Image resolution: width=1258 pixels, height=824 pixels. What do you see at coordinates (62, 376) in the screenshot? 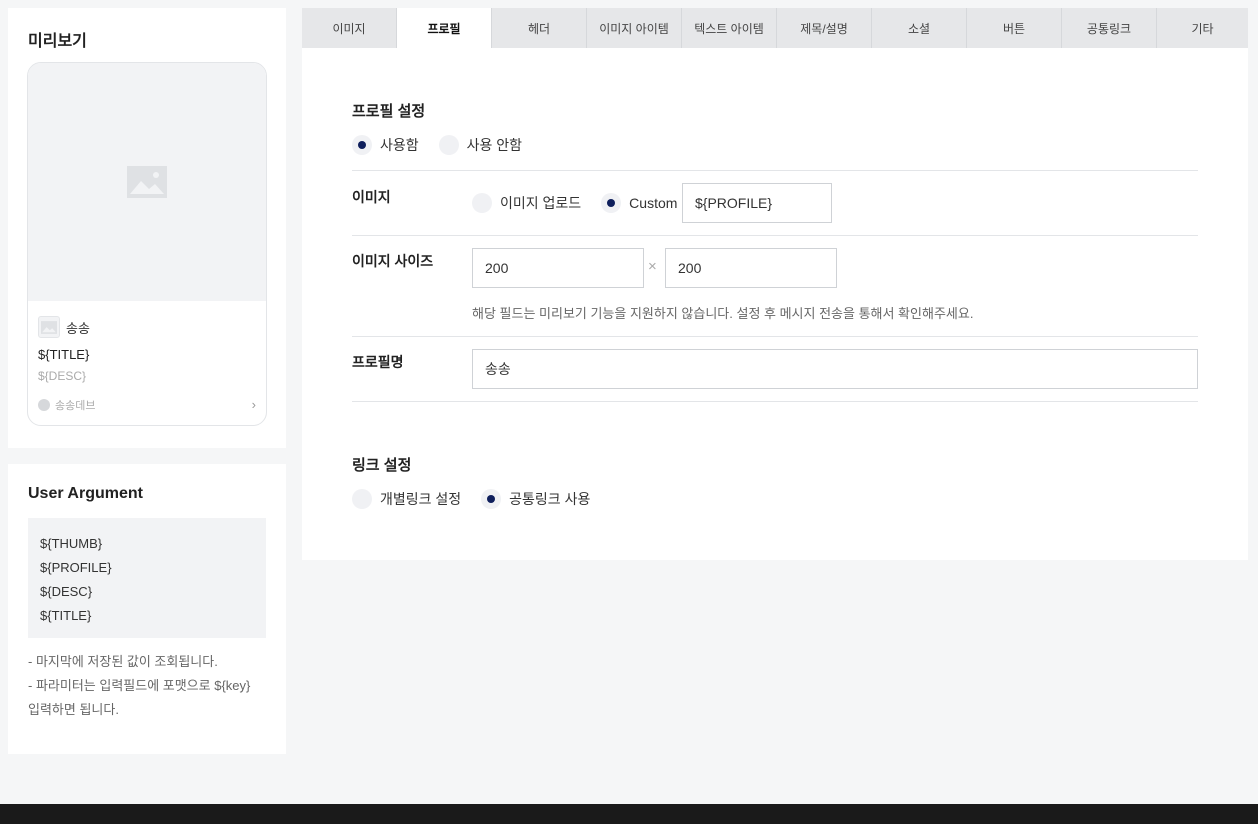
I see `card-desc: ${DESC}` at bounding box center [62, 376].